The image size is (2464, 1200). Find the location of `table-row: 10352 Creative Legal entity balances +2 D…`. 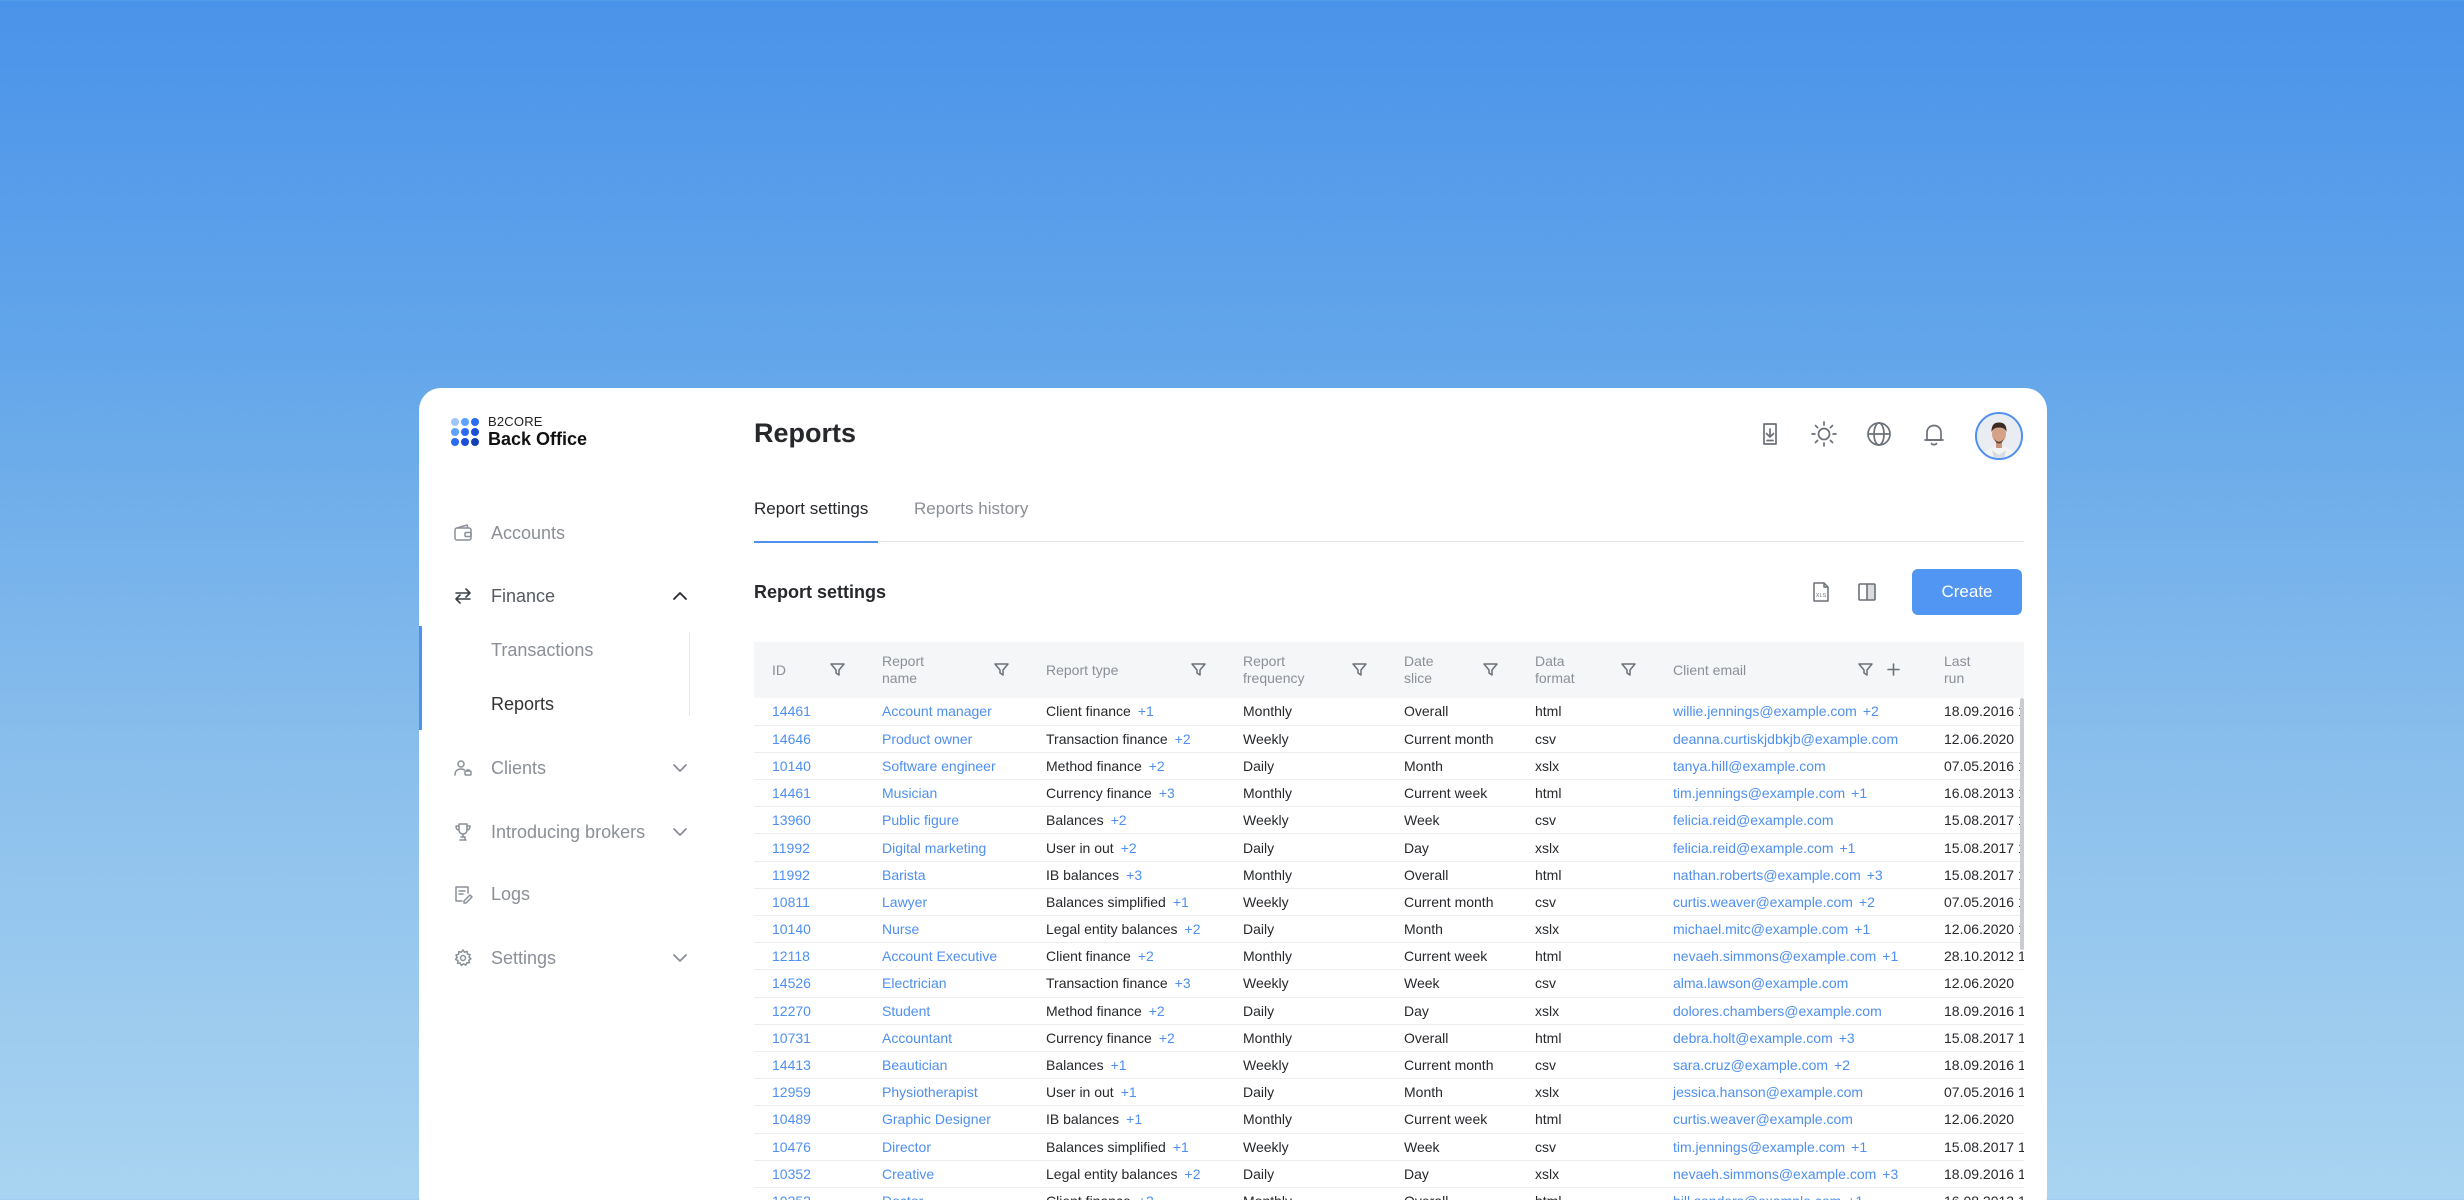

table-row: 10352 Creative Legal entity balances +2 D… is located at coordinates (1389, 1174).